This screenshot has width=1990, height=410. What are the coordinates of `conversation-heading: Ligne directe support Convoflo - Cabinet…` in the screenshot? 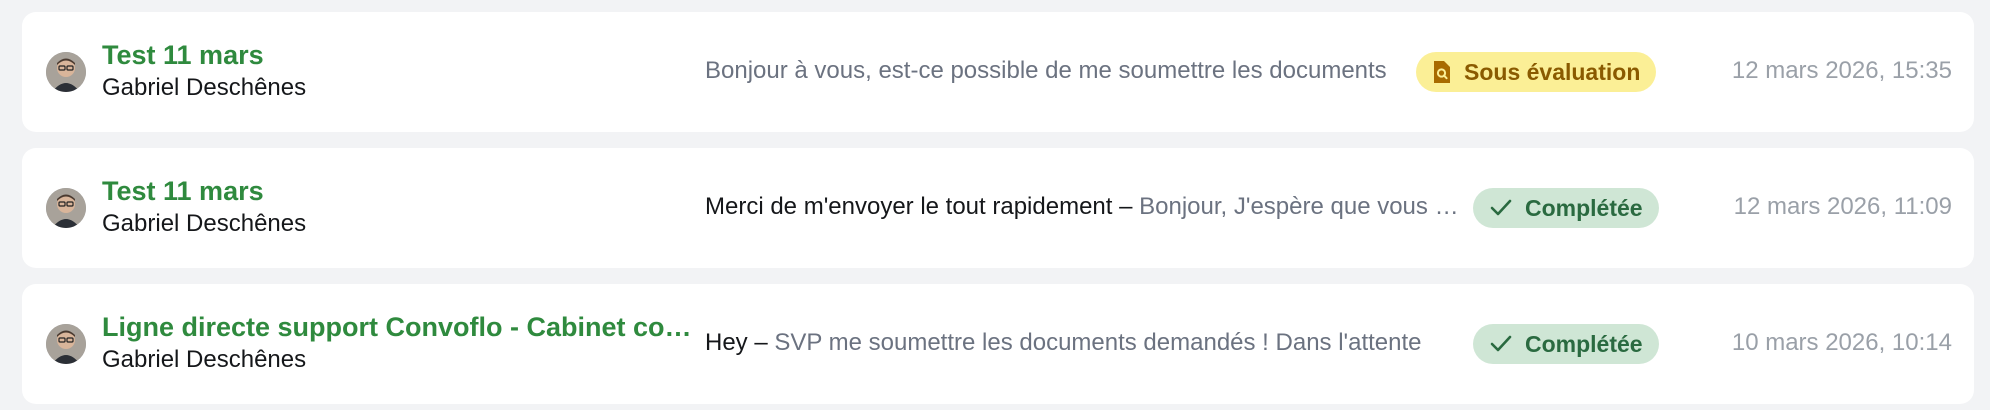 It's located at (397, 343).